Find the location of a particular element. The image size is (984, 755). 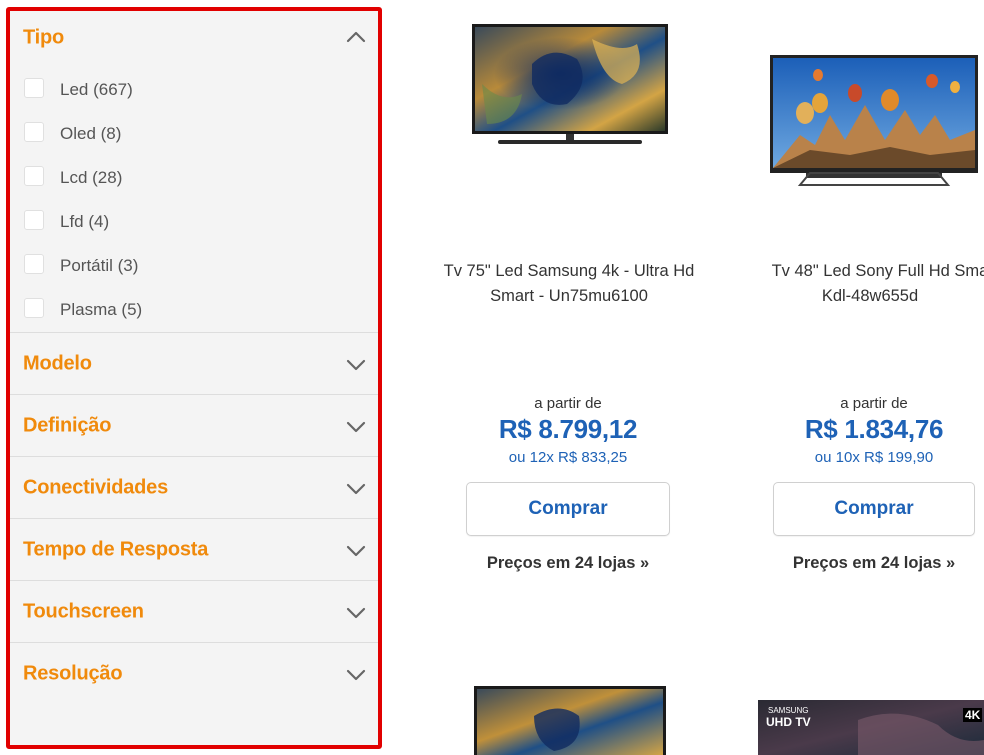

filter-option-portatil: Portátil (3) is located at coordinates (194, 275).